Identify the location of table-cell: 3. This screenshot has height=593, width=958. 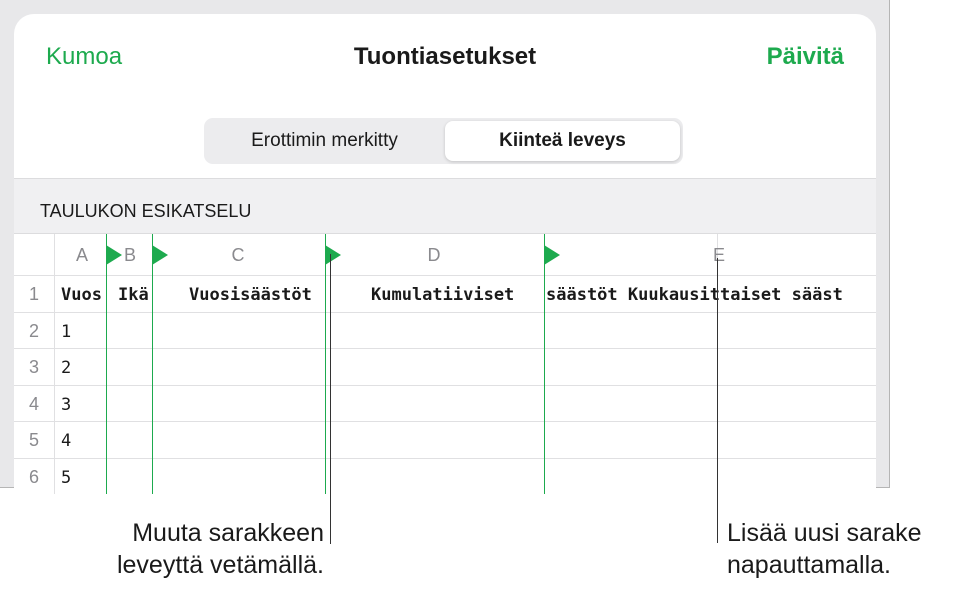
(66, 405).